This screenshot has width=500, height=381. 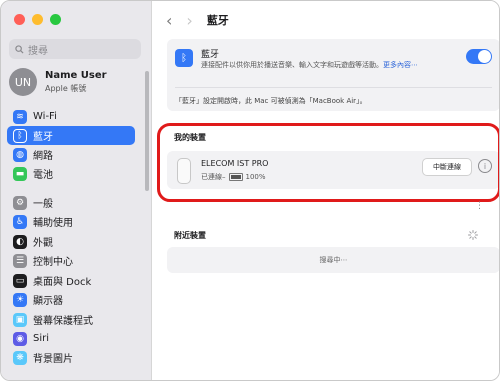 I want to click on sidebar-item-label: 網路, so click(x=43, y=156).